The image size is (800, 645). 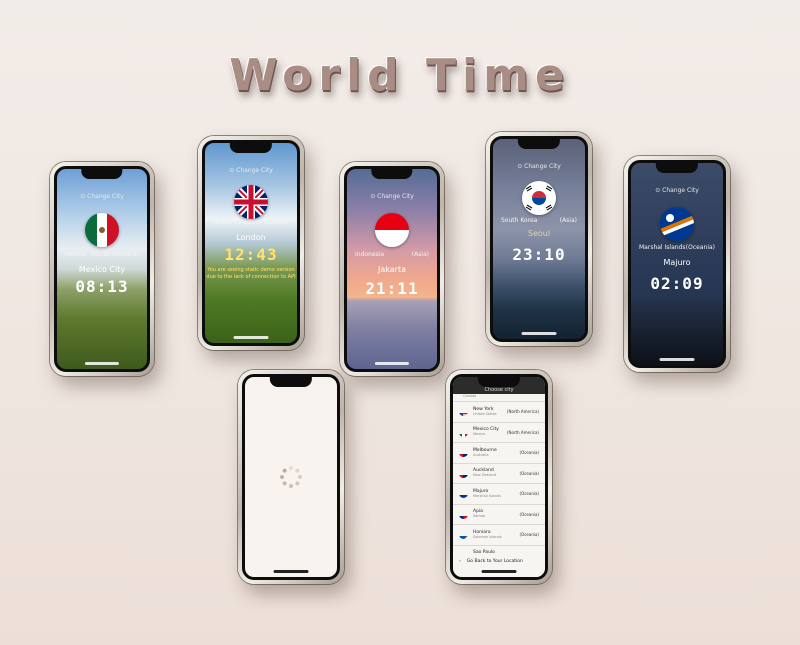 I want to click on list-item: Auckland New Zealand (Oceania), so click(x=499, y=474).